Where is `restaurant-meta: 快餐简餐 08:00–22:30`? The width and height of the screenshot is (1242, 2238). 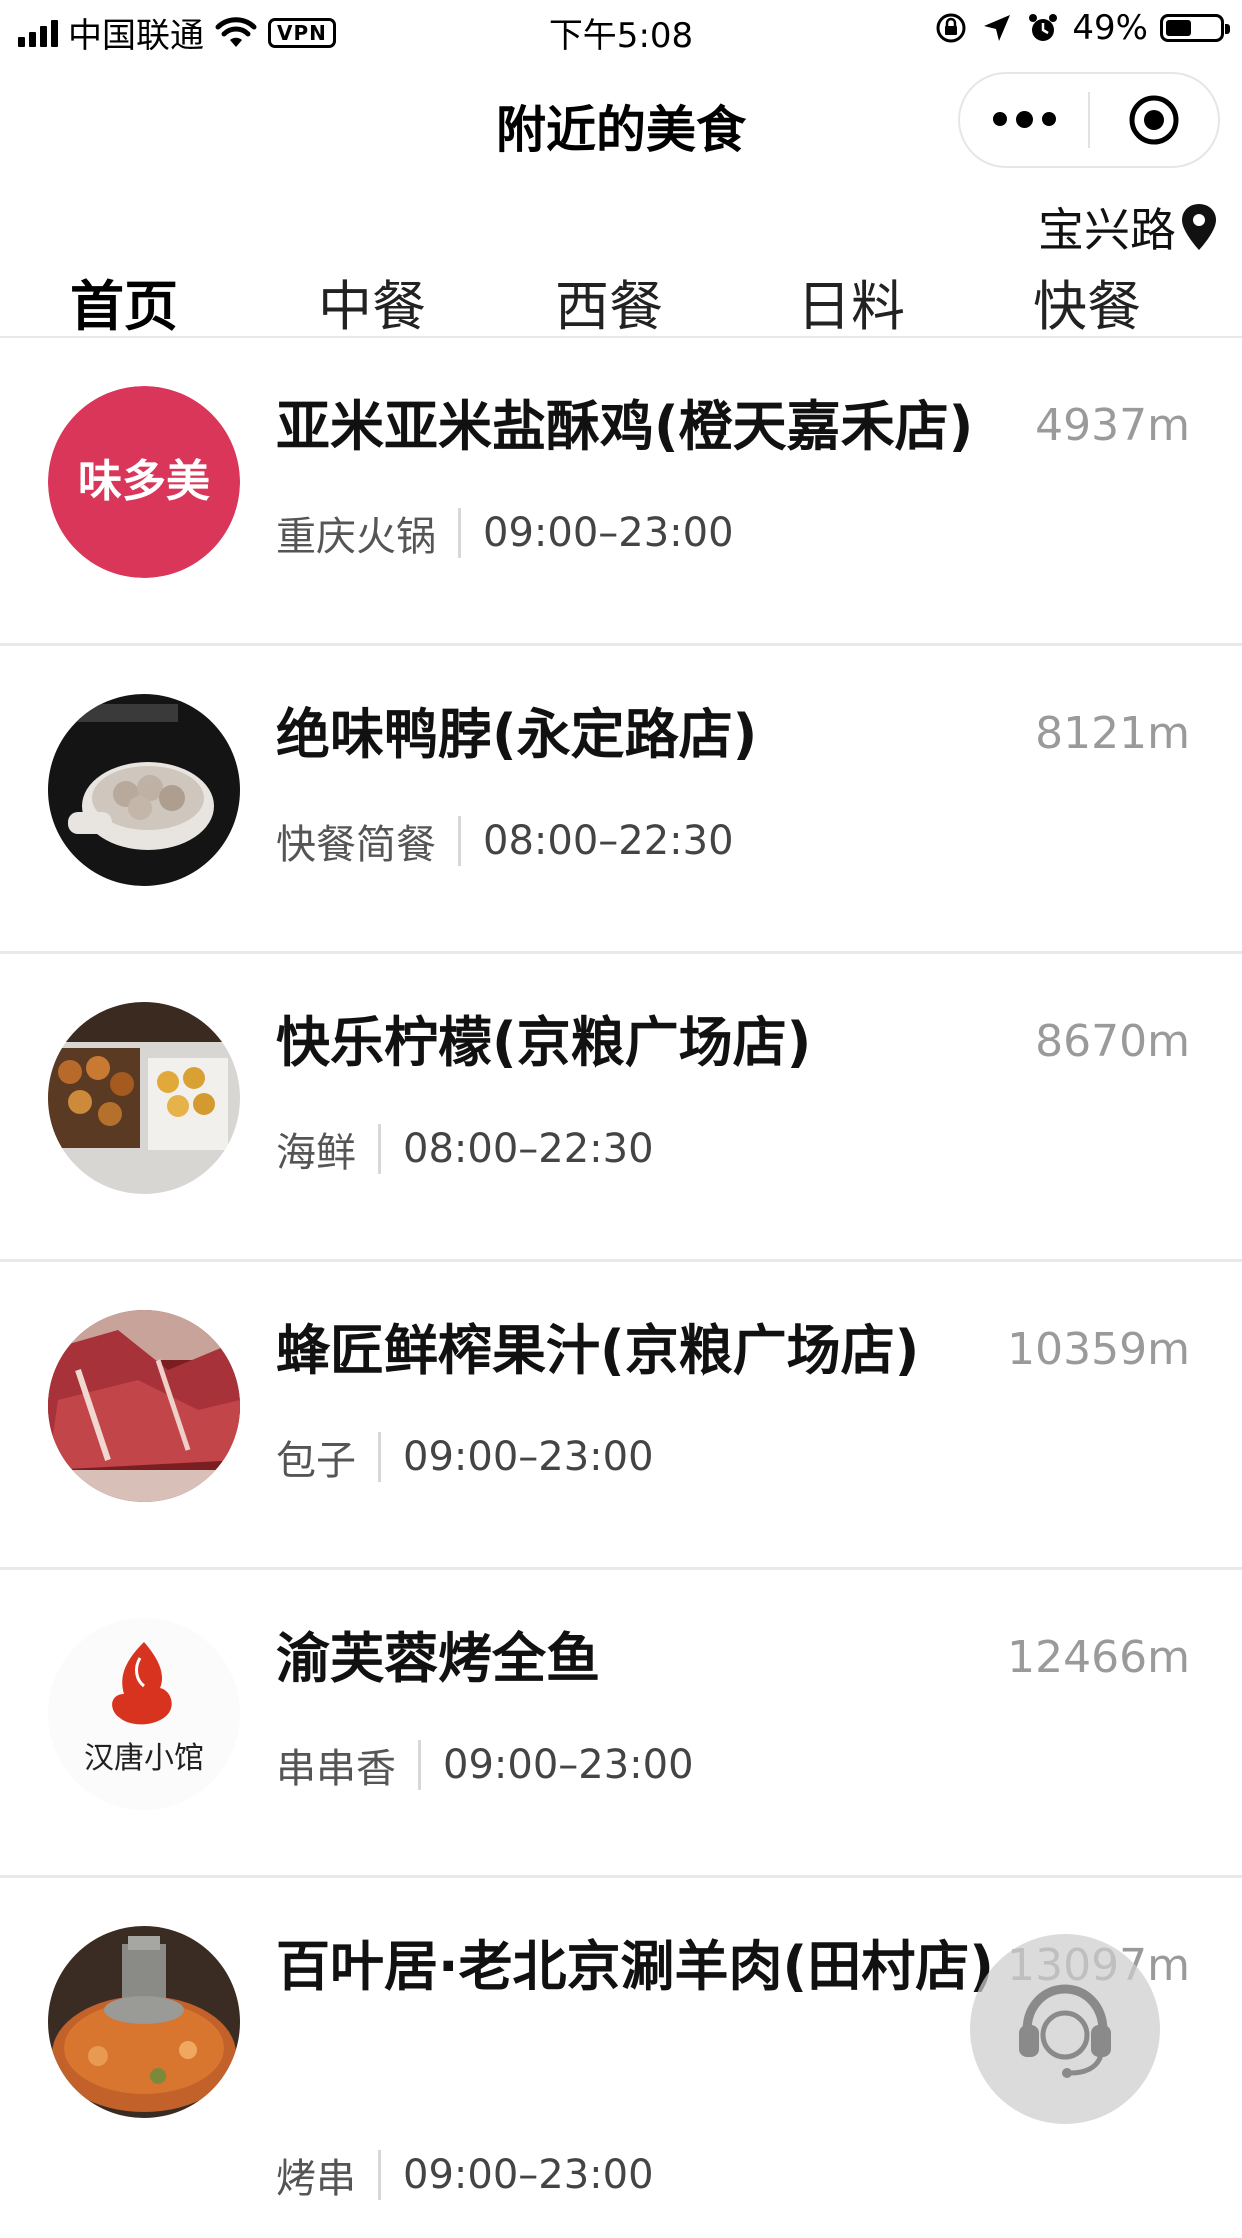 restaurant-meta: 快餐简餐 08:00–22:30 is located at coordinates (505, 841).